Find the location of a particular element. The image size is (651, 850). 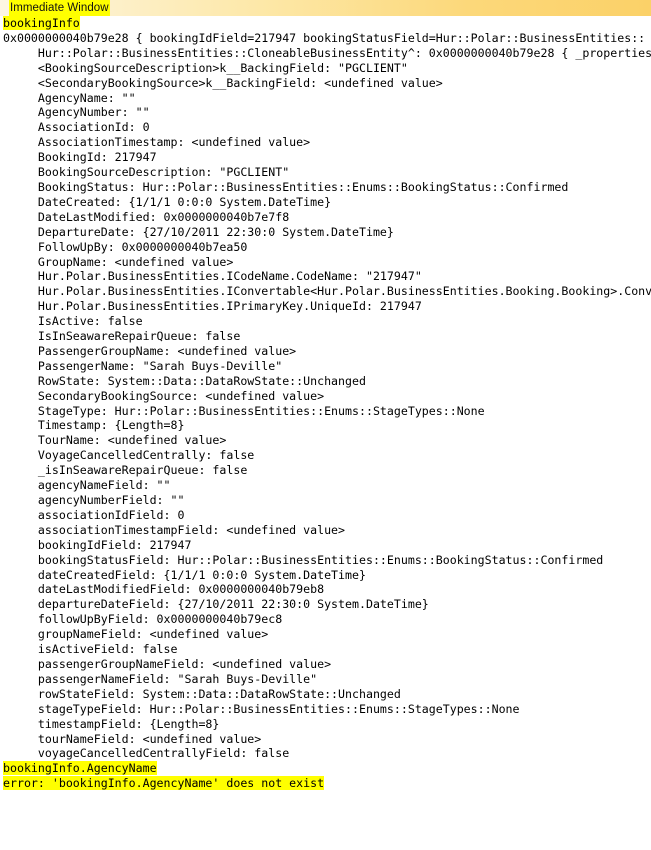

console-line-highlighted: bookingInfo.AgencyName is located at coordinates (325, 768).